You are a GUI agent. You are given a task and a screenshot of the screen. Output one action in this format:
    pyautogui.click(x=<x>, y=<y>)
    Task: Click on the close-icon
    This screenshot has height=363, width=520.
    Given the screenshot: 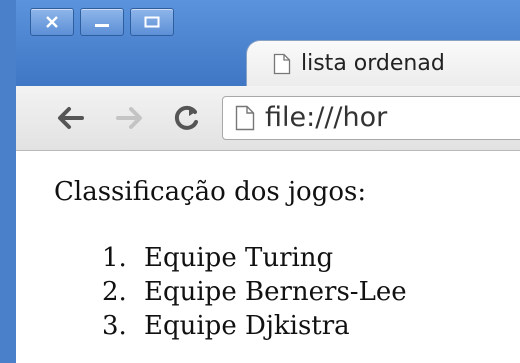 What is the action you would take?
    pyautogui.click(x=52, y=22)
    